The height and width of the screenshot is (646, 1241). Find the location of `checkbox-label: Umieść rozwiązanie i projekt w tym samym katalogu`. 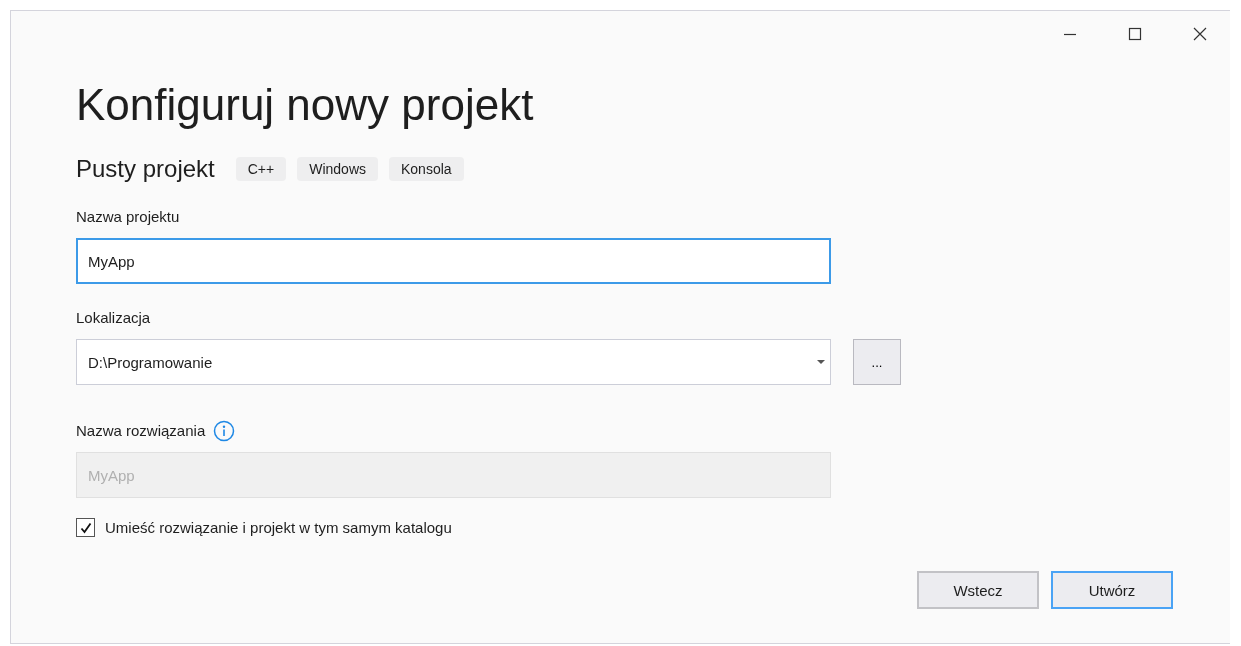

checkbox-label: Umieść rozwiązanie i projekt w tym samym katalogu is located at coordinates (278, 527).